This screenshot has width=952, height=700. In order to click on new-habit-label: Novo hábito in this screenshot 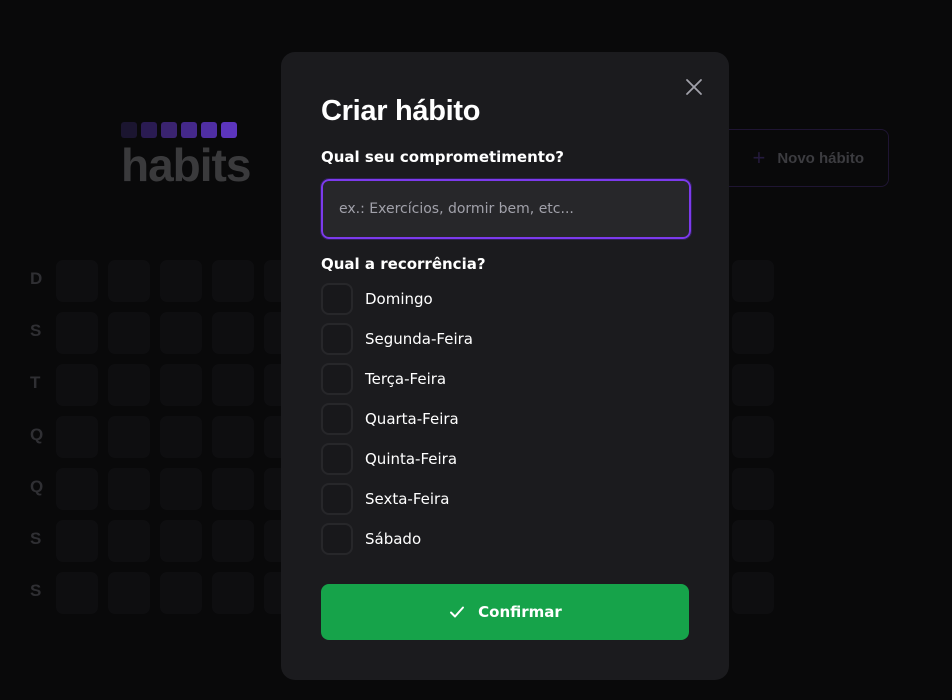, I will do `click(820, 158)`.